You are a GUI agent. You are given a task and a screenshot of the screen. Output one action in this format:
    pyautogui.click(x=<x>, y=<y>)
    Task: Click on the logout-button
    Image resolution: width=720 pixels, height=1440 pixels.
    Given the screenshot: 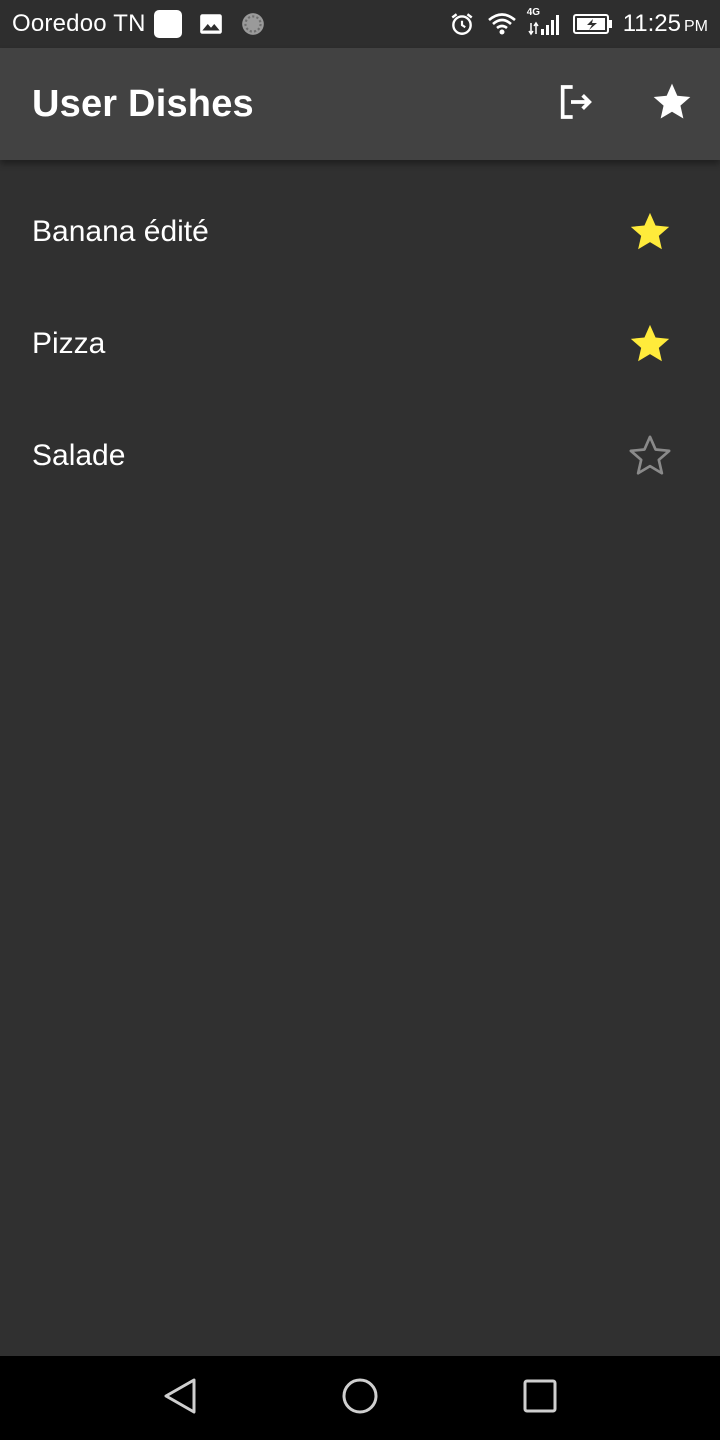 What is the action you would take?
    pyautogui.click(x=576, y=104)
    